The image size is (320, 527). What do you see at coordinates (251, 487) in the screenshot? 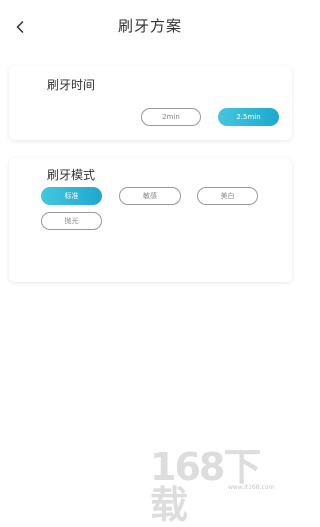
I see `watermark-url: www.it168.com` at bounding box center [251, 487].